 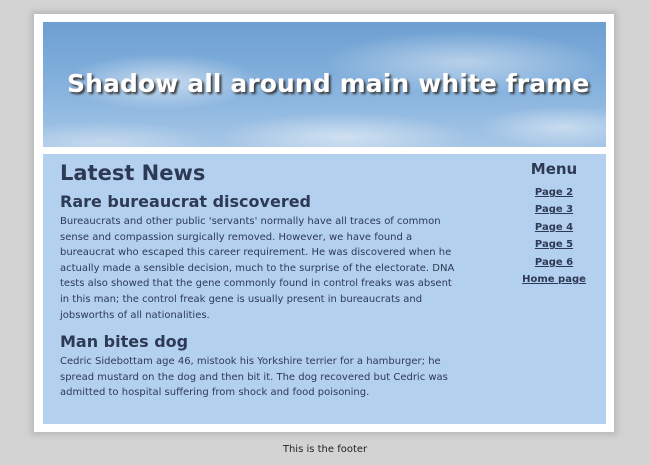 I want to click on page-title: Shadow all around main white frame, so click(x=328, y=83).